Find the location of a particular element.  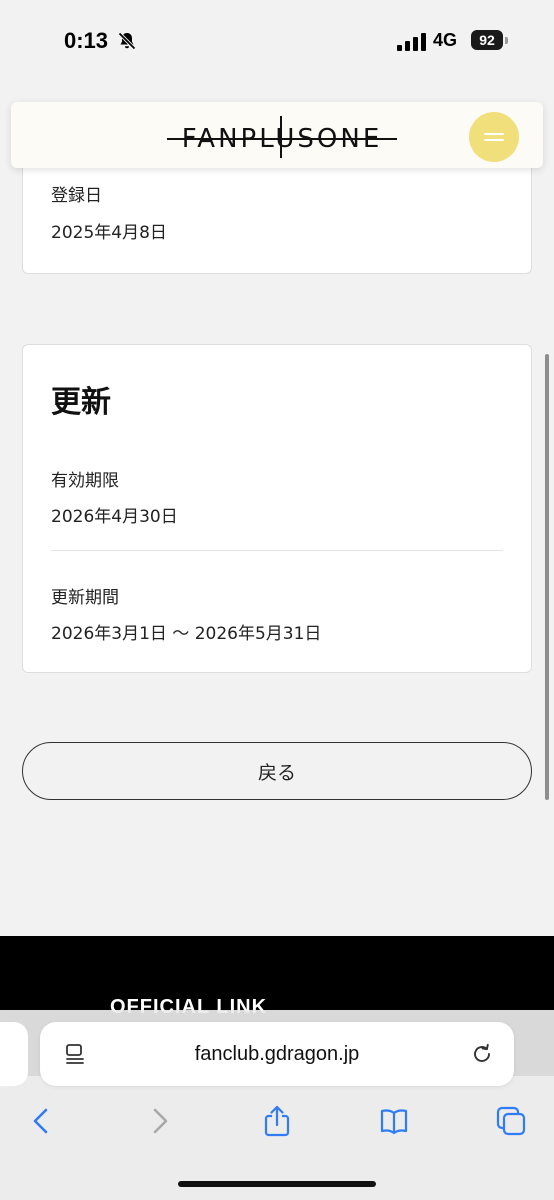

bell-slash-icon is located at coordinates (127, 41).